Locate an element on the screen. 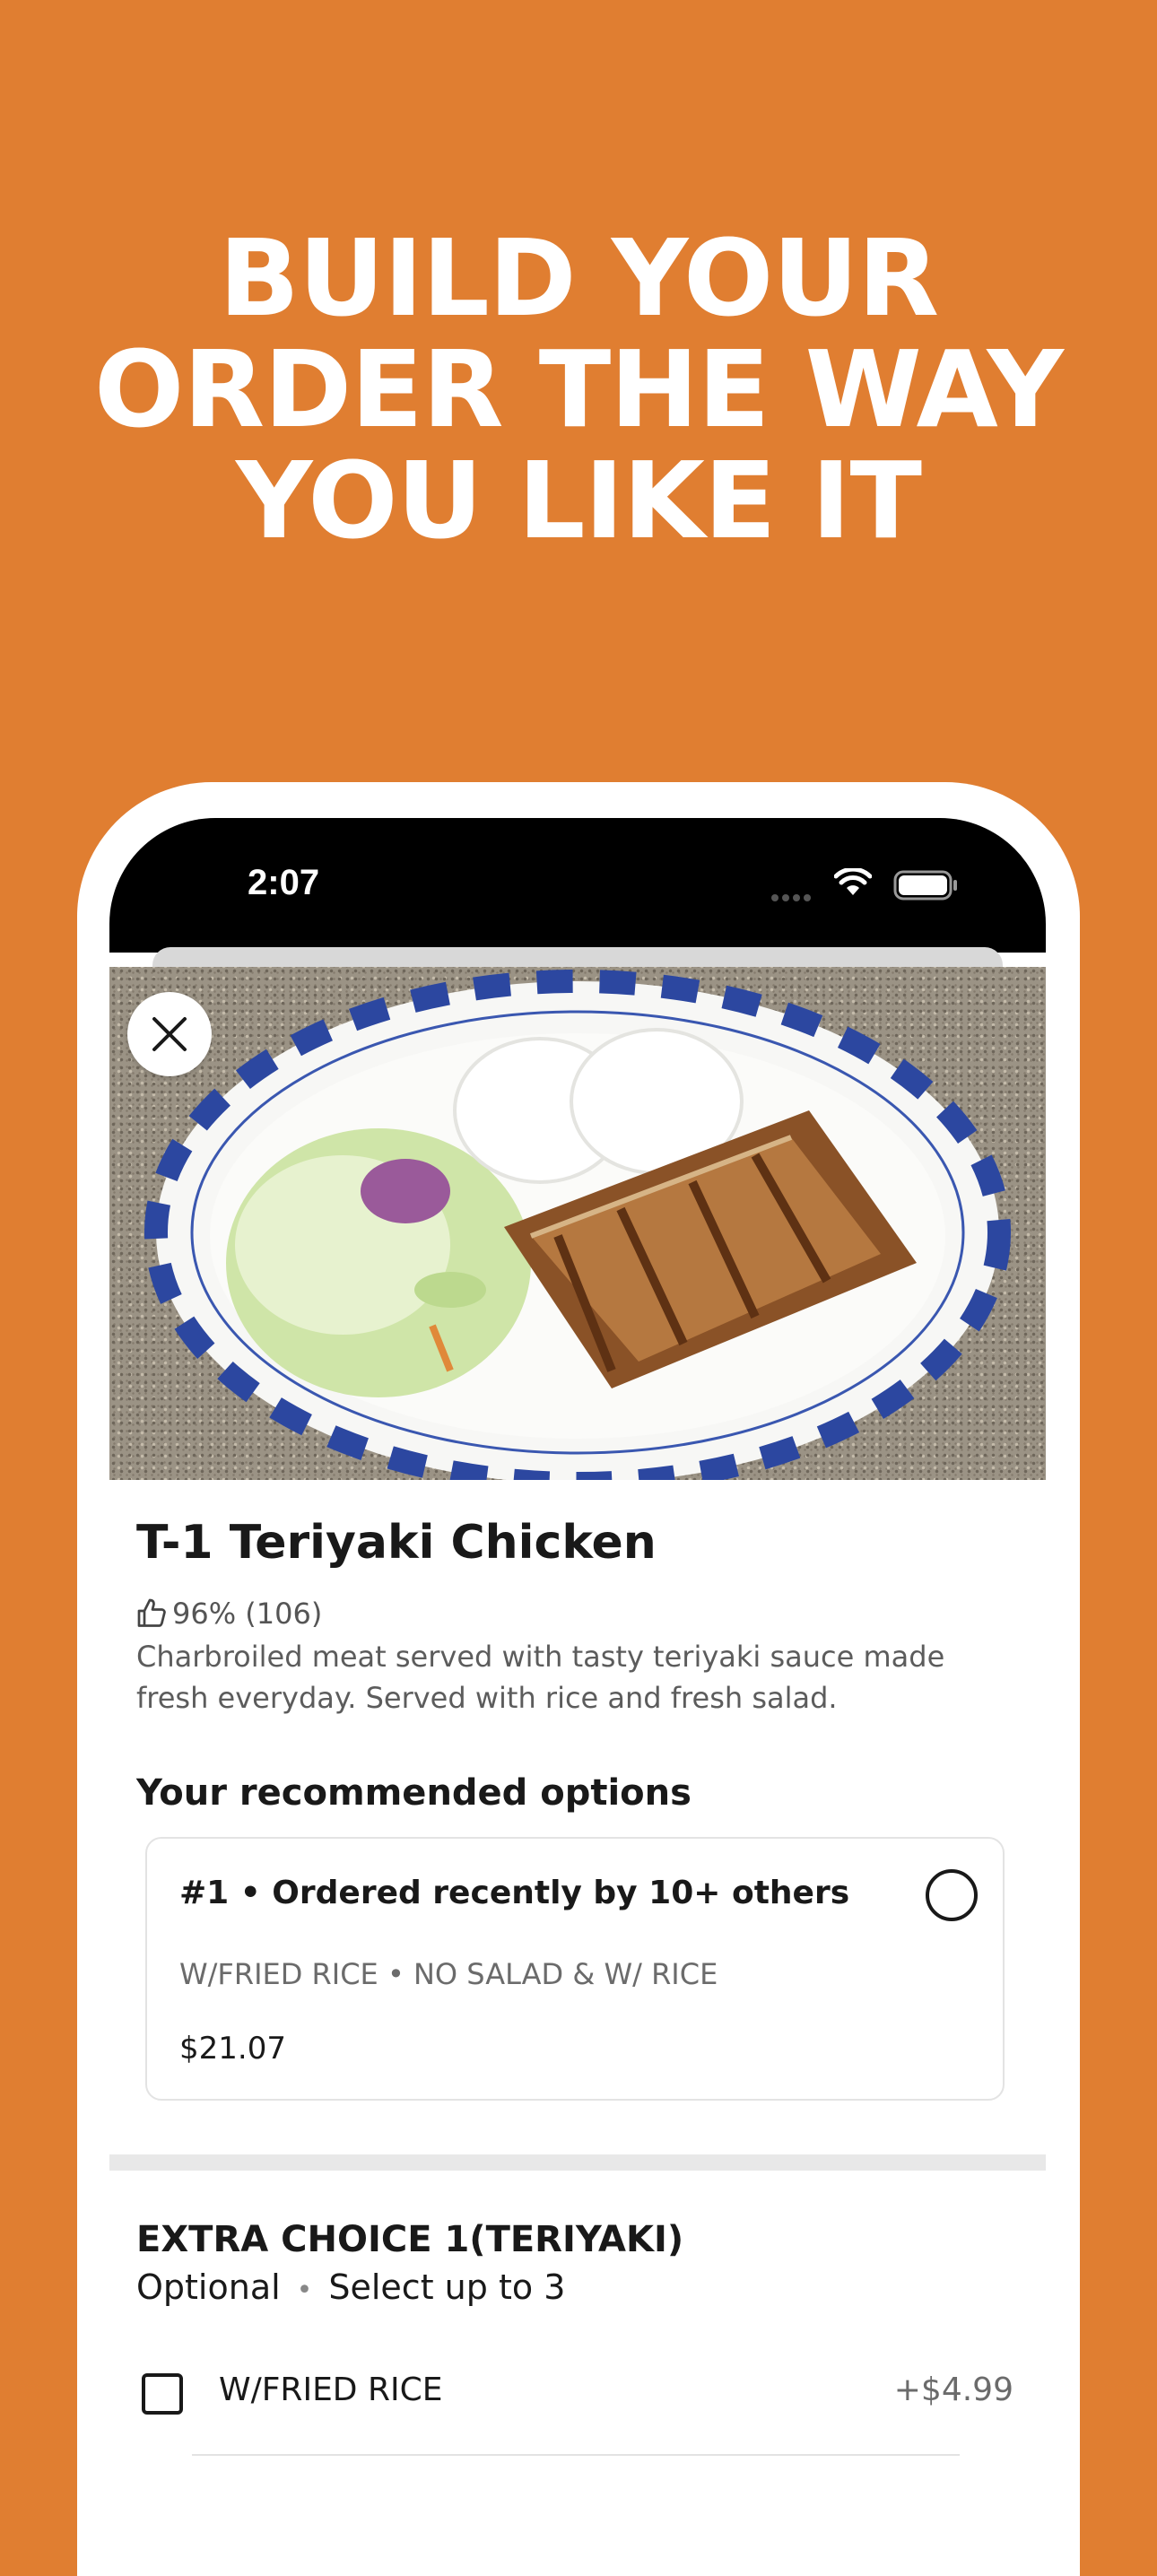  headline-line-2: ORDER THE WAY is located at coordinates (579, 389).